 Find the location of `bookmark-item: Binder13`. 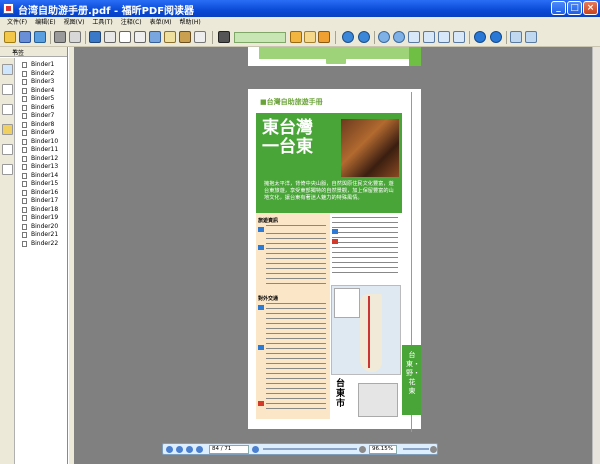

bookmark-item: Binder13 is located at coordinates (43, 167).